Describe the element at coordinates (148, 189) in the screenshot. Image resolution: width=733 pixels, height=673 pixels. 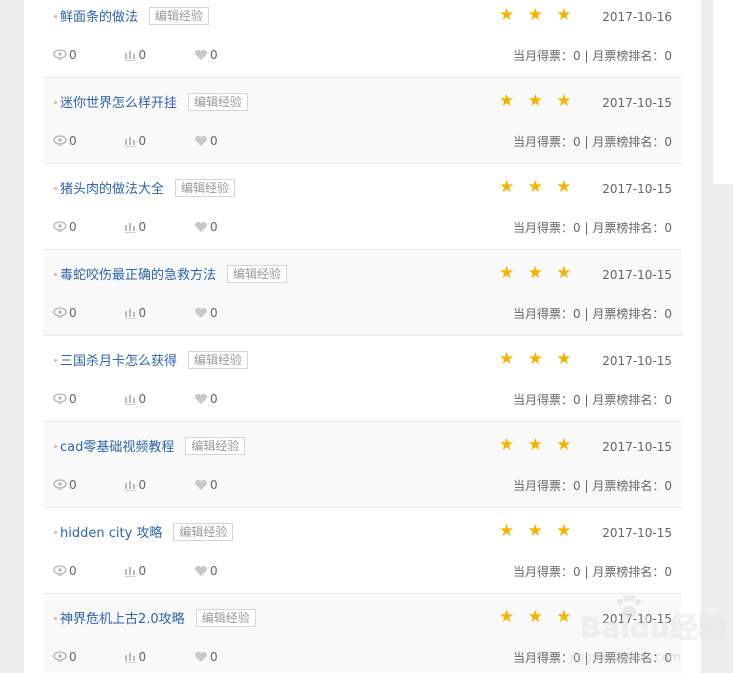
I see `experience-title-link: 猪头肉的做法大全 编辑经验` at that location.